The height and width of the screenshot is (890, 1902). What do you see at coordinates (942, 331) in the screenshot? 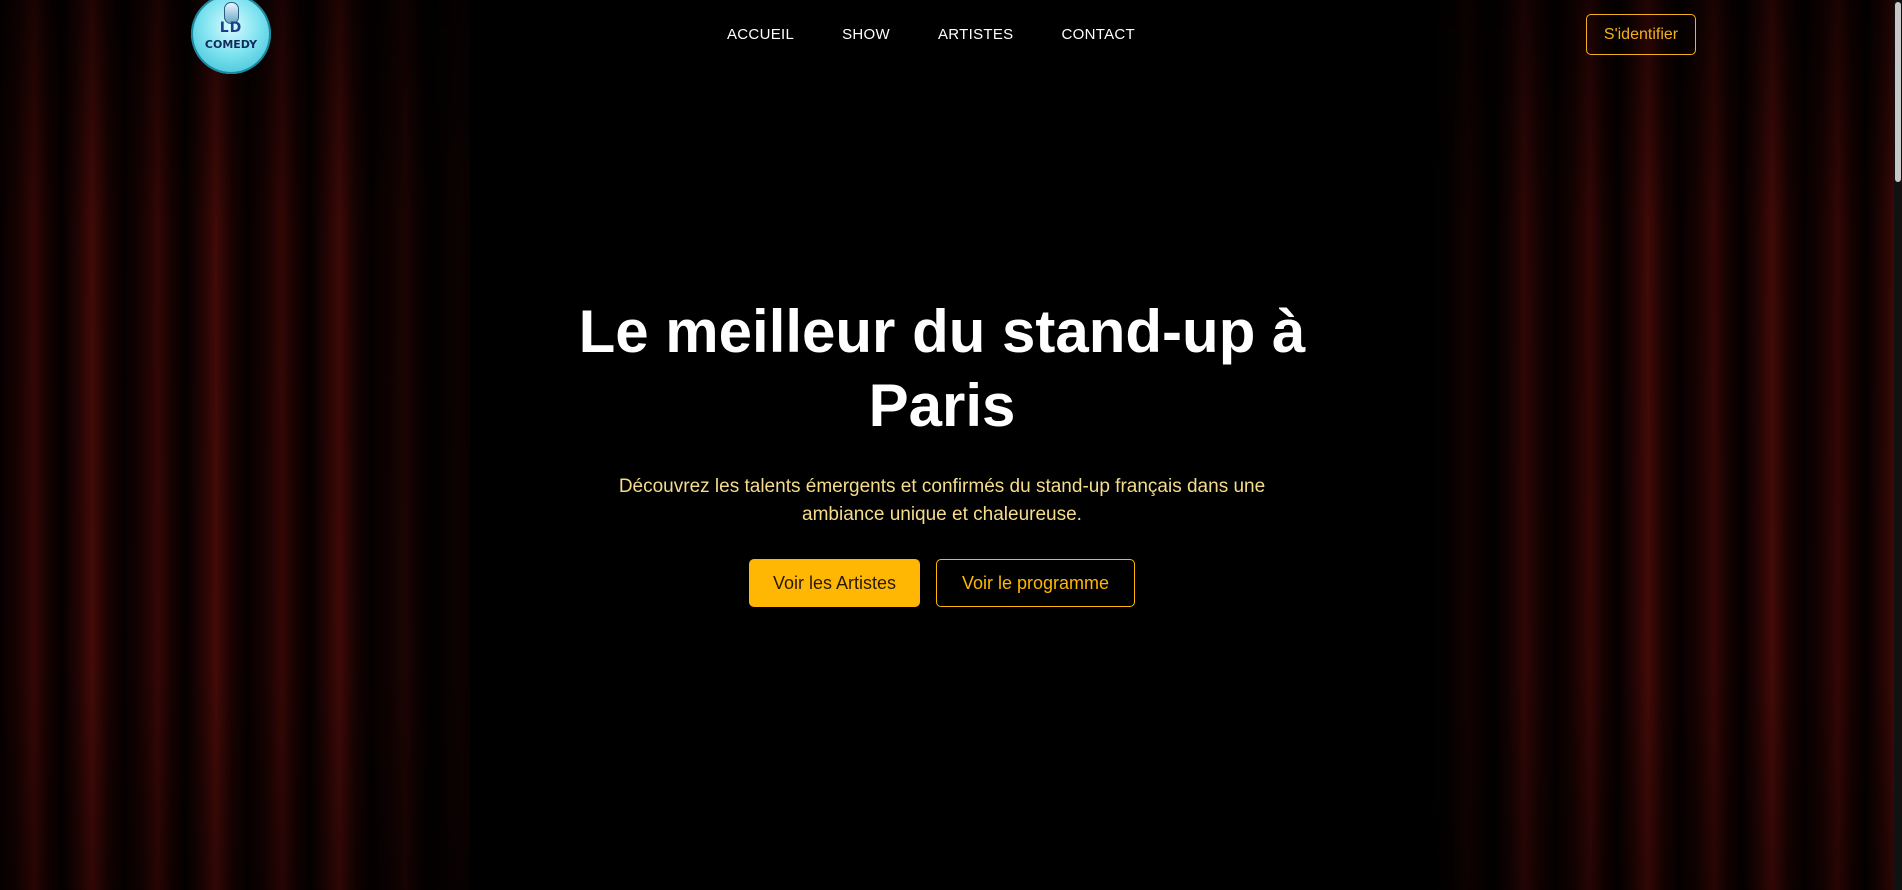
I see `hero-title-line-1: Le meilleur du stand-up à` at bounding box center [942, 331].